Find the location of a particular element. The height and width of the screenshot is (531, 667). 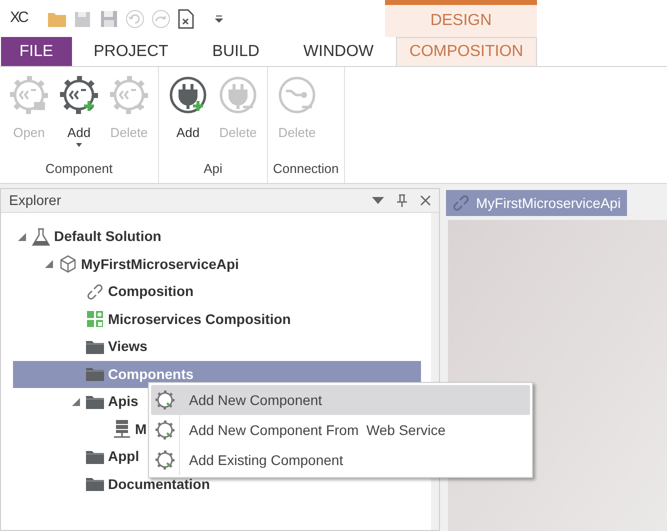

app-logo: XC is located at coordinates (18, 18).